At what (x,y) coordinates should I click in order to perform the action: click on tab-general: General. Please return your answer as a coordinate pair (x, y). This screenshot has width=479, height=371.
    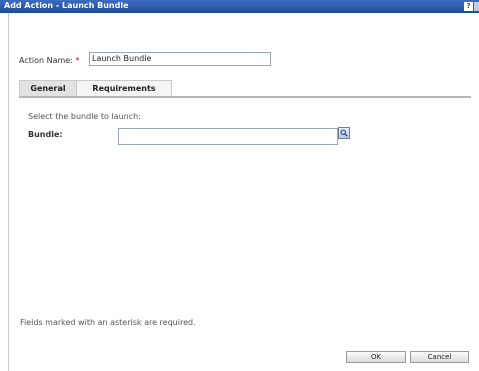
    Looking at the image, I should click on (48, 88).